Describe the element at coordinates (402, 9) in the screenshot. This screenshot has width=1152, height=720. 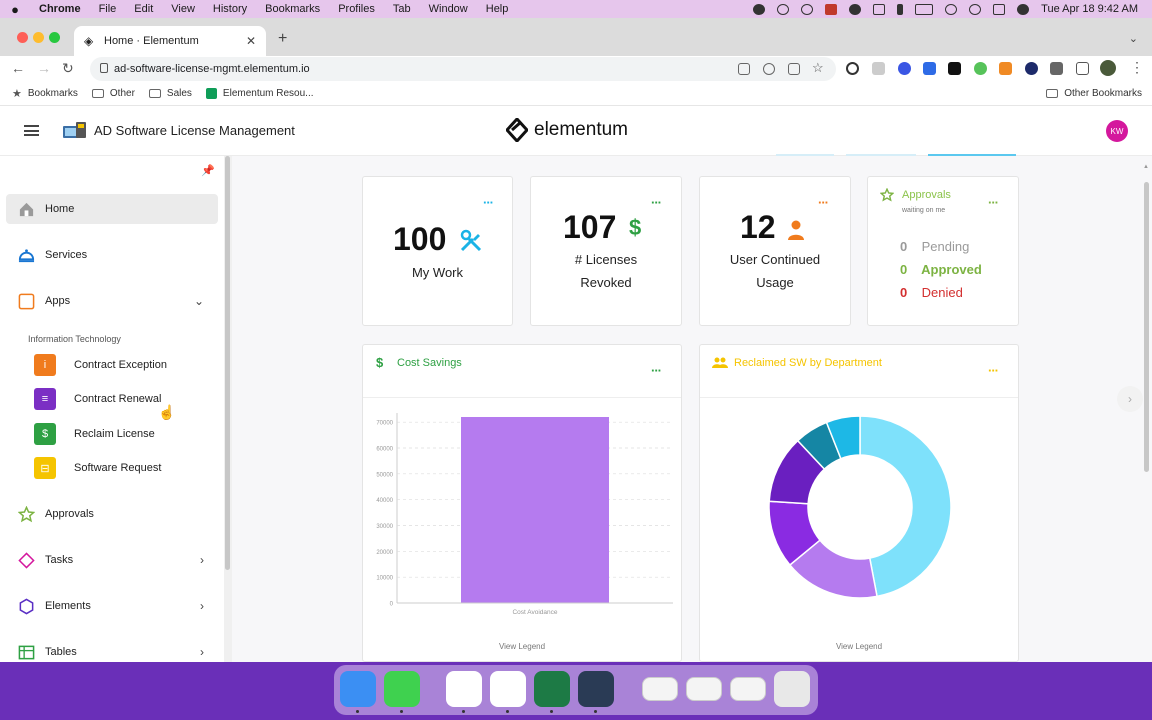
I see `menu-tab: Tab` at that location.